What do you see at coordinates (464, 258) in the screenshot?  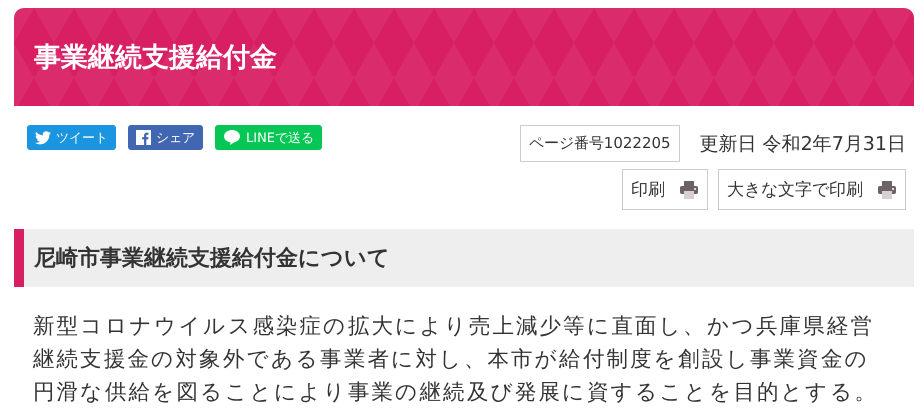 I see `section-heading: 尼崎市事業継続支援給付金について` at bounding box center [464, 258].